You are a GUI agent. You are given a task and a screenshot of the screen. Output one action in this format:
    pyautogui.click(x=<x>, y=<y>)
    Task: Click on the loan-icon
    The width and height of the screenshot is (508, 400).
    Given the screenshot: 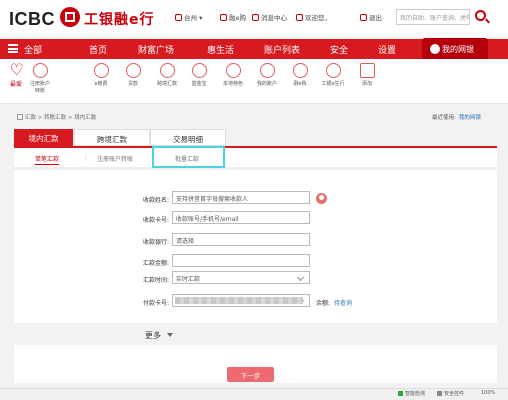 What is the action you would take?
    pyautogui.click(x=133, y=70)
    